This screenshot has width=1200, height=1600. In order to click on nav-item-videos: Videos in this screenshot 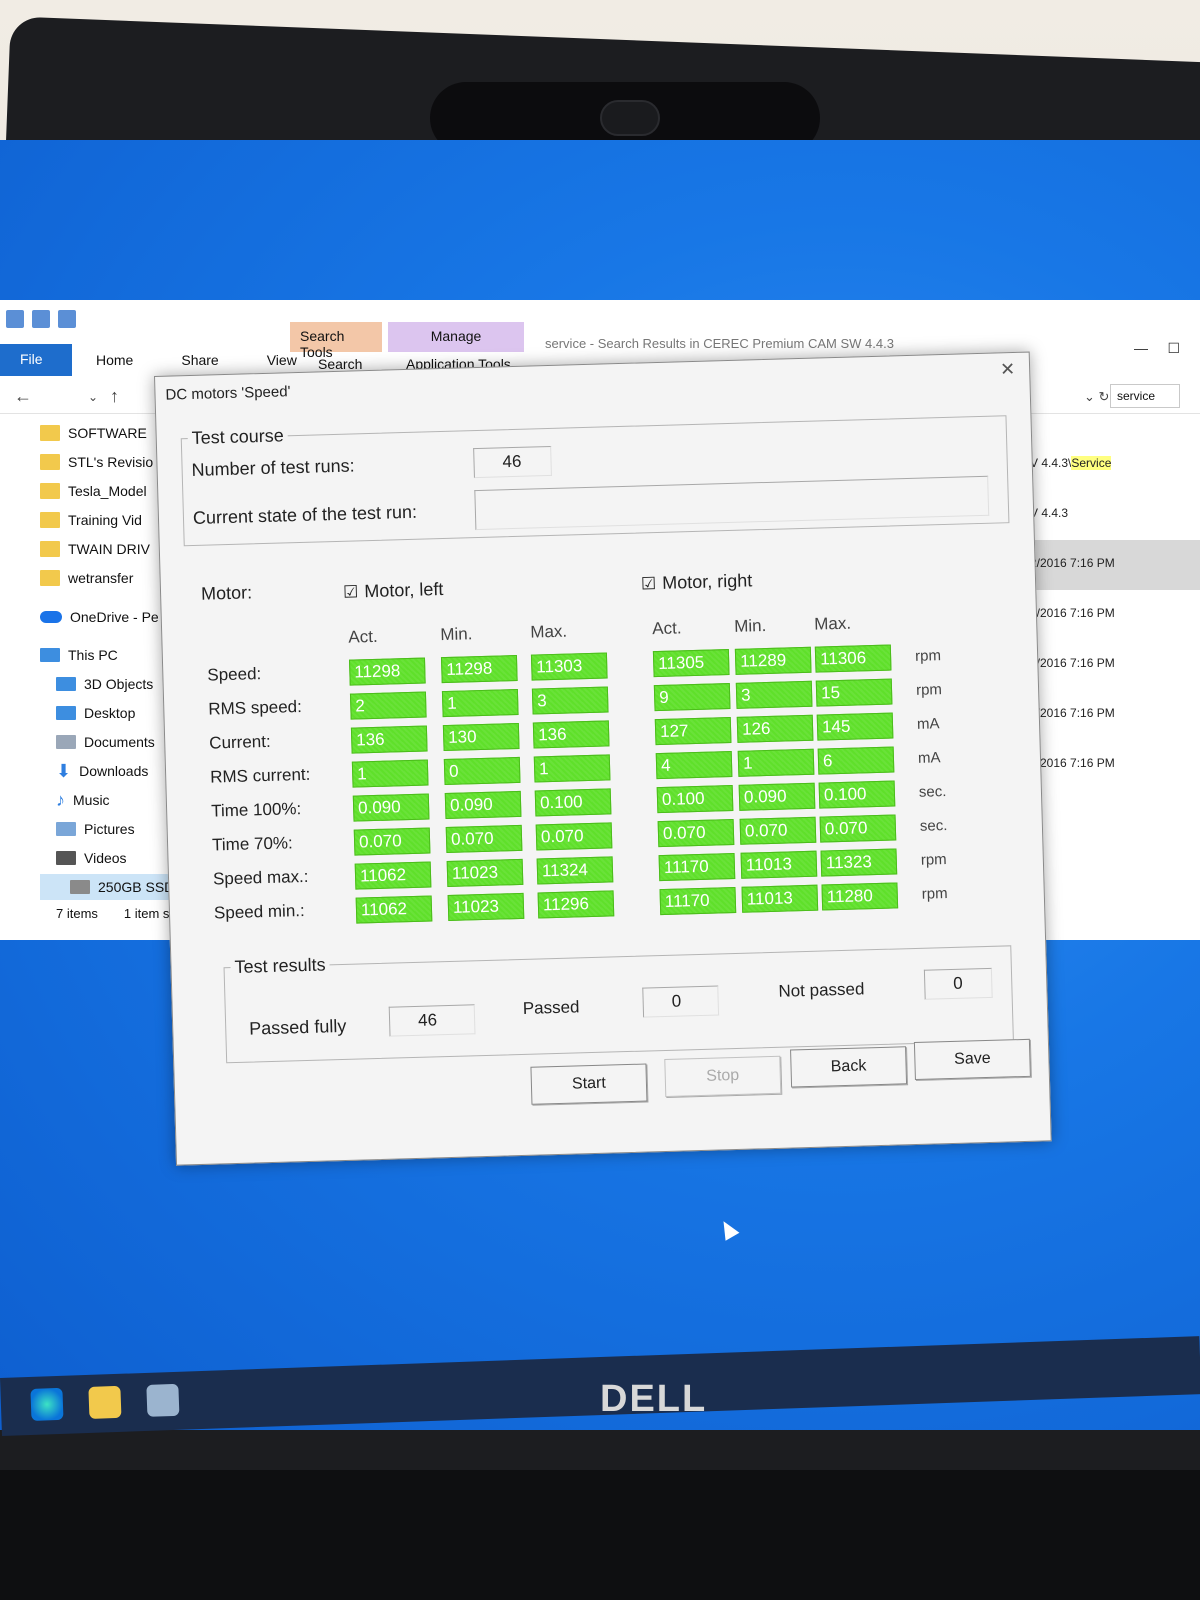, I will do `click(91, 858)`.